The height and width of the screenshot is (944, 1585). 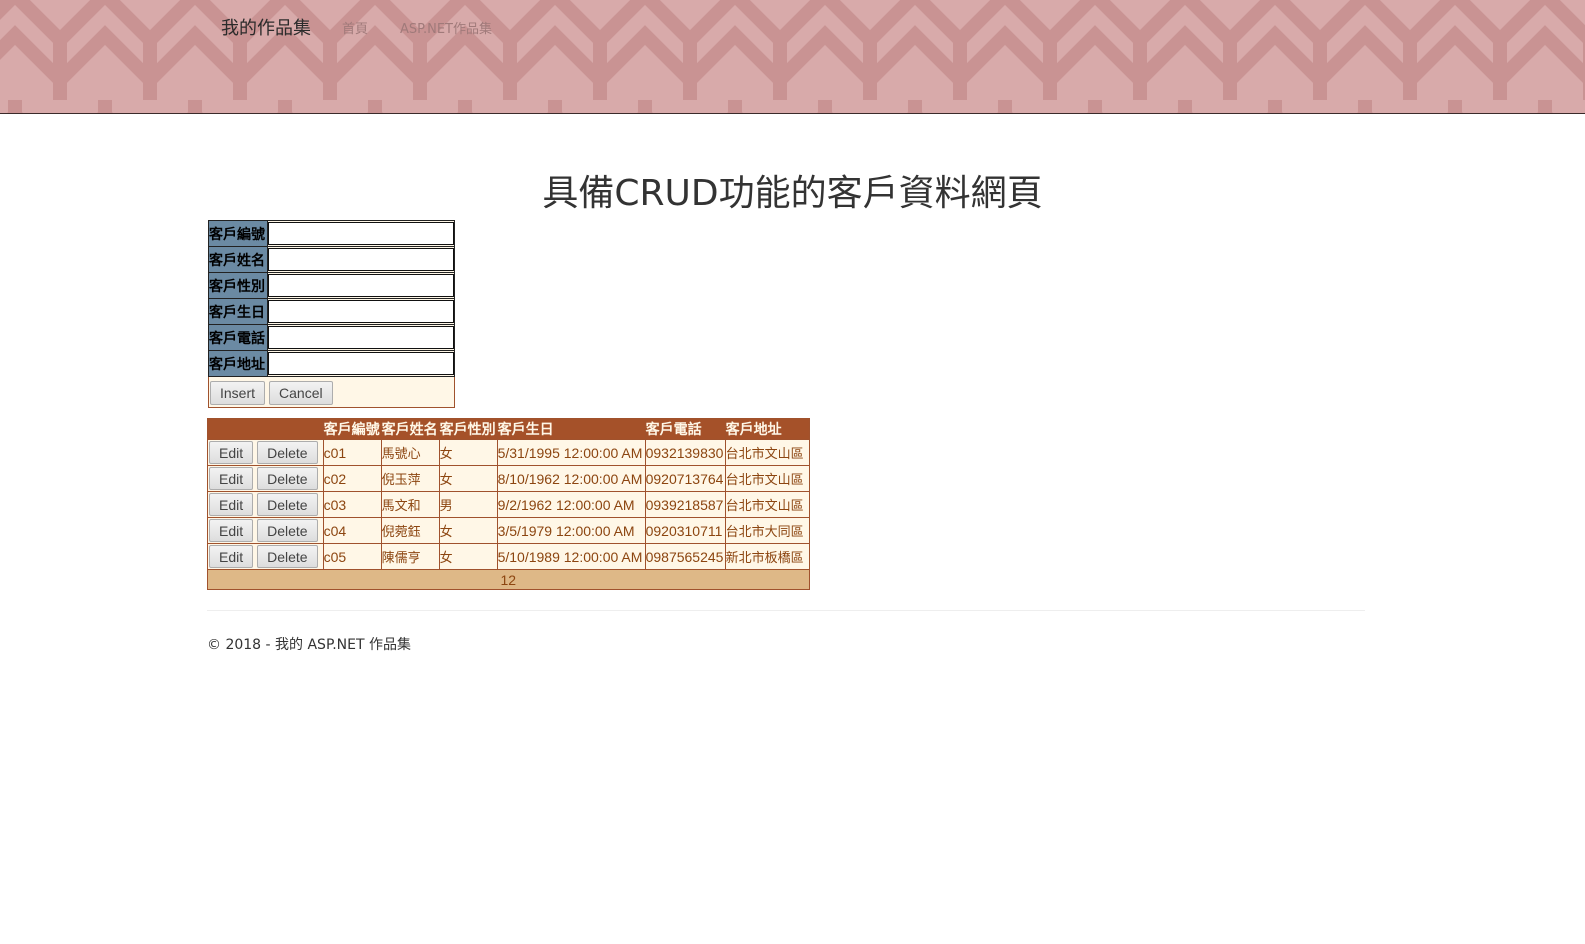 I want to click on customer-id-input, so click(x=361, y=233).